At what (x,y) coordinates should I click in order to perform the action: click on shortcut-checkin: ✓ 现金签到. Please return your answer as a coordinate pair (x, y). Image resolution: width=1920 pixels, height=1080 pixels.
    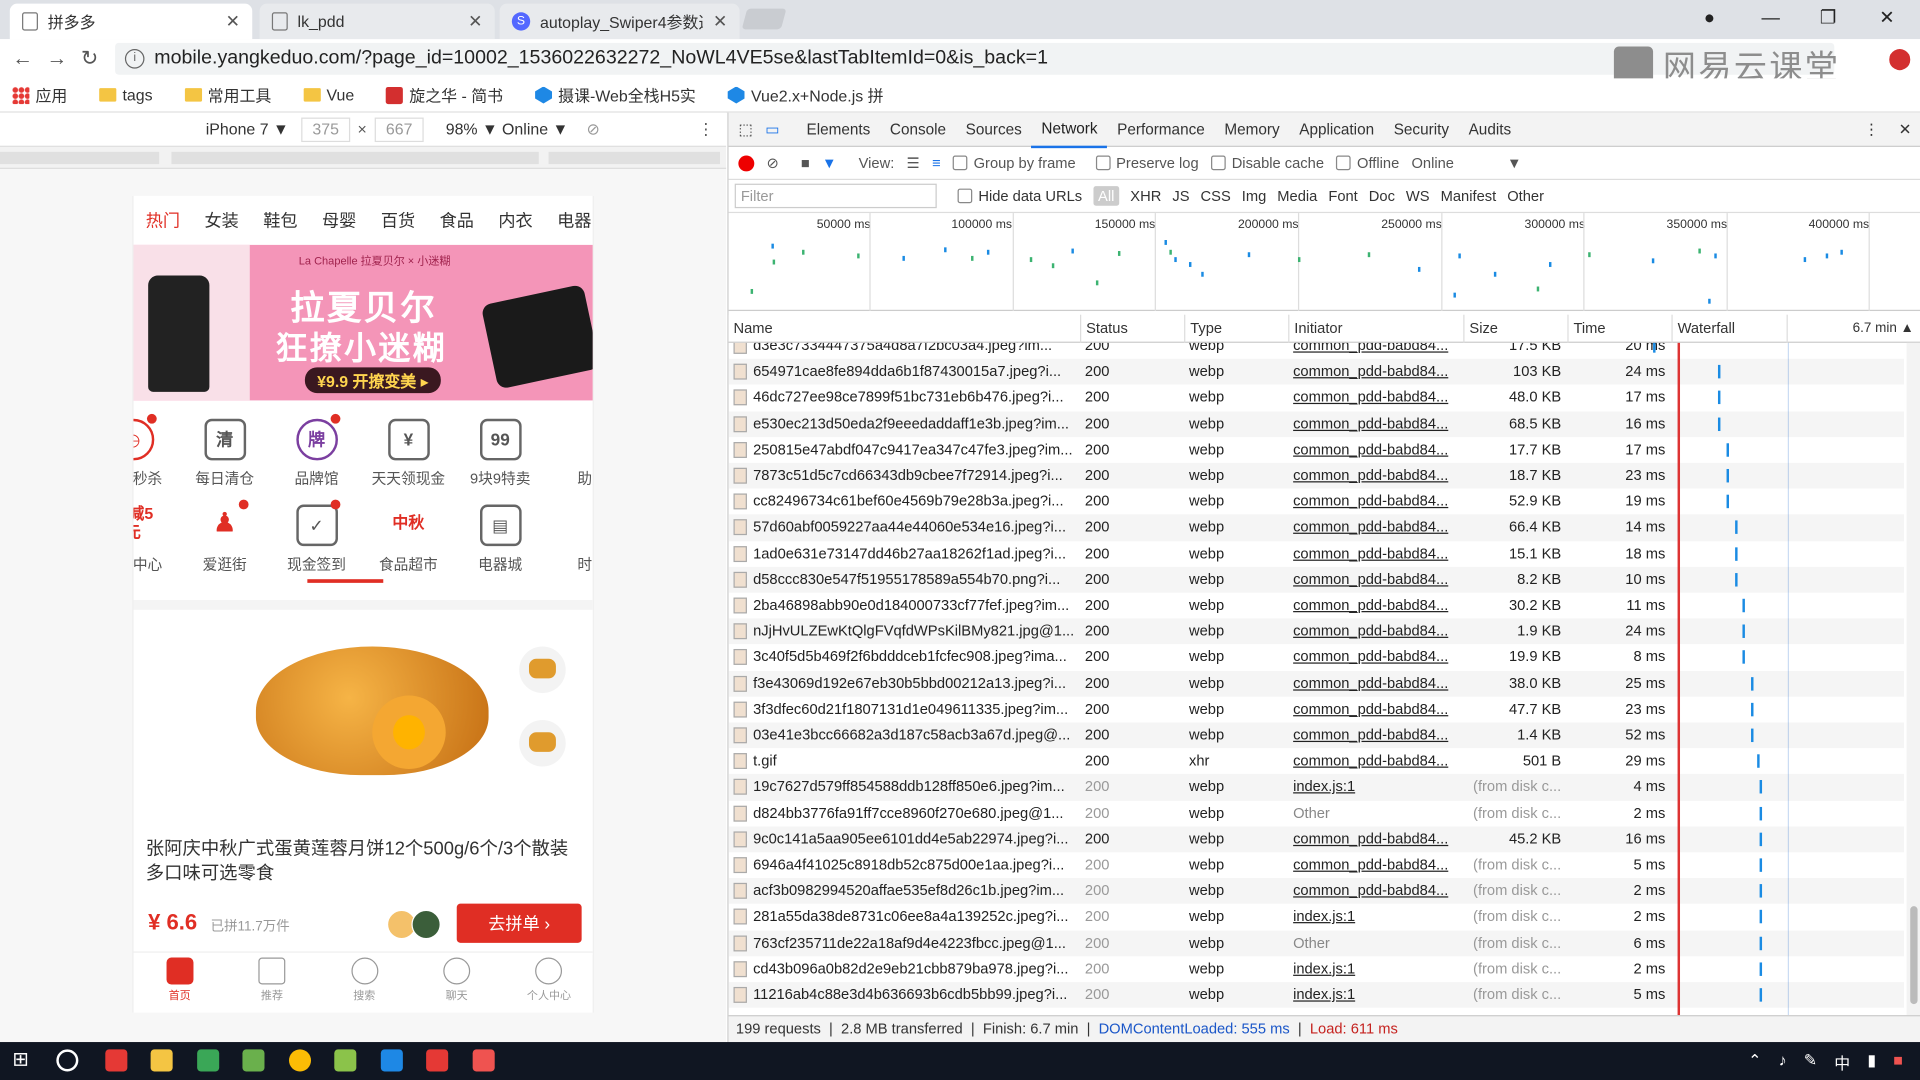
    Looking at the image, I should click on (317, 542).